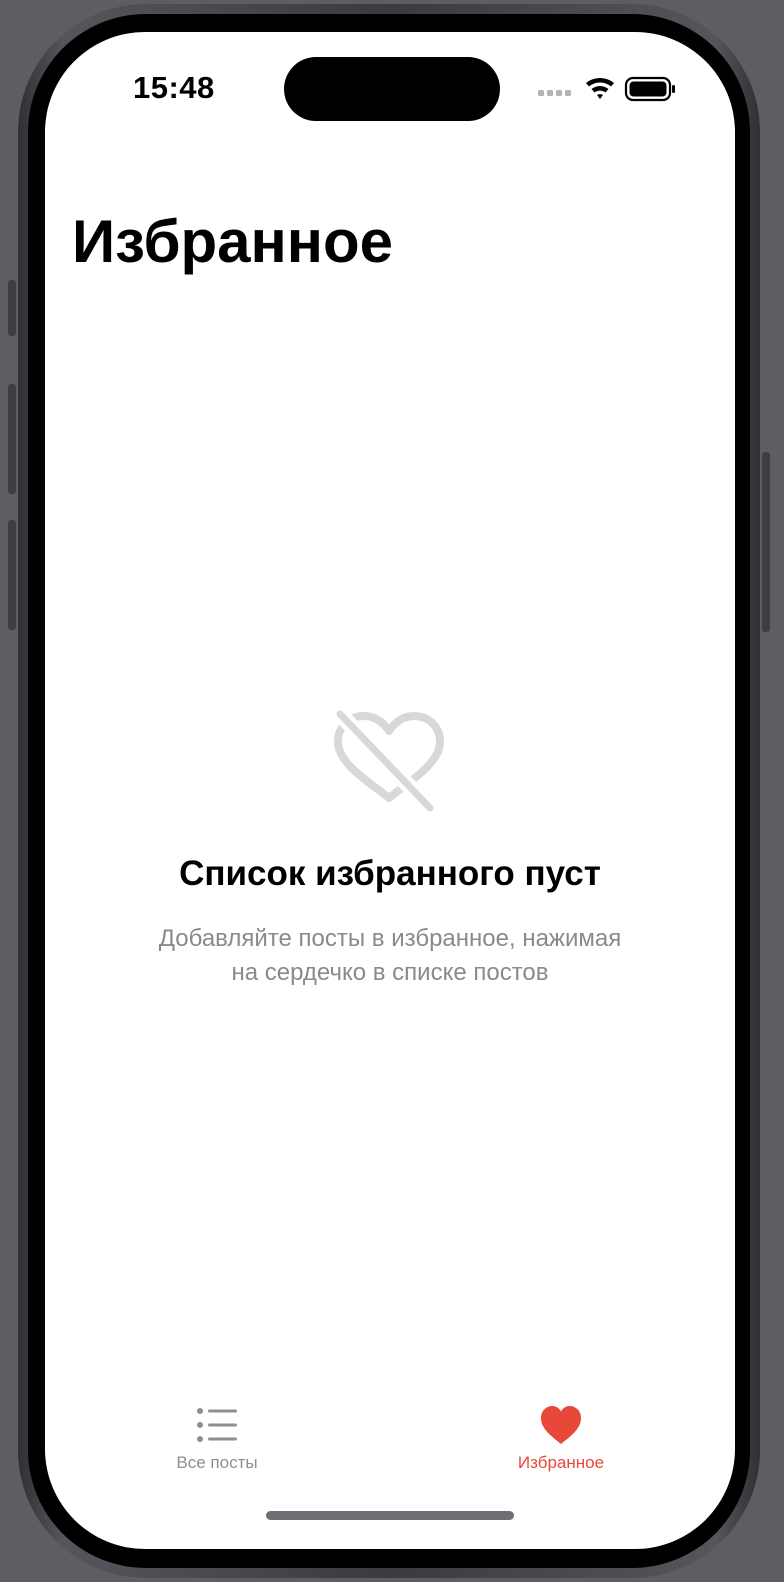  I want to click on volume-down-button, so click(12, 575).